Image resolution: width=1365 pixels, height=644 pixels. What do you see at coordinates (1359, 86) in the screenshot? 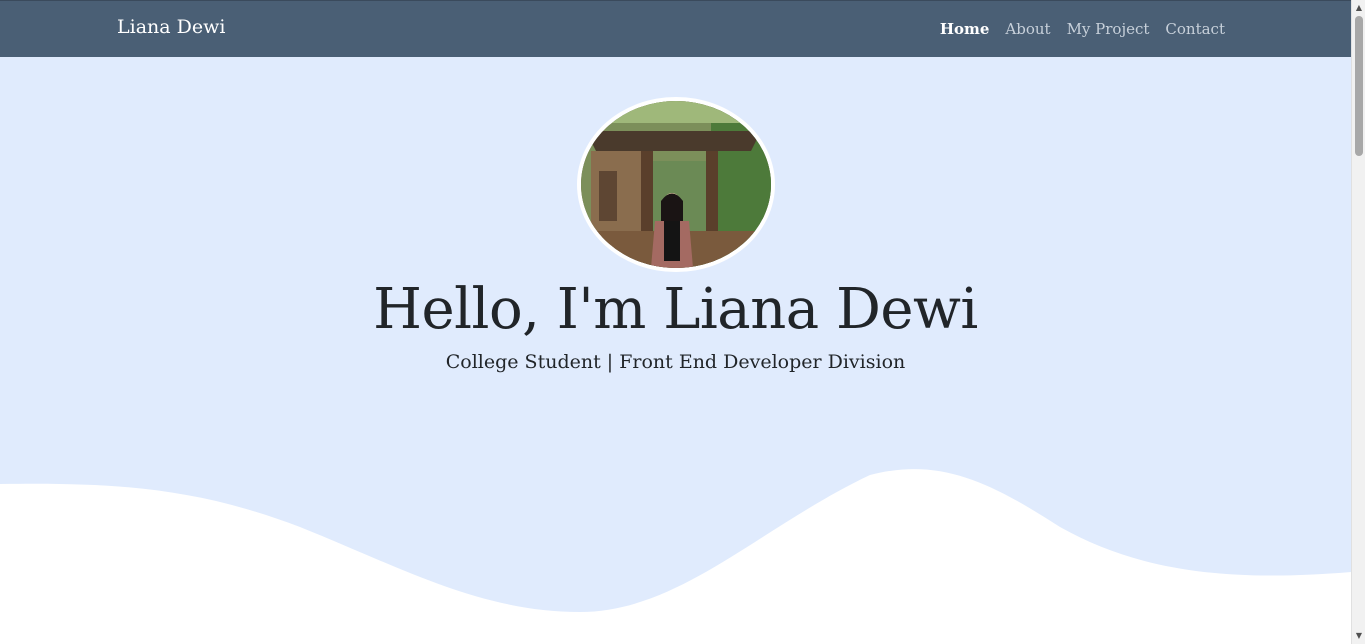
I see `scroll-thumb` at bounding box center [1359, 86].